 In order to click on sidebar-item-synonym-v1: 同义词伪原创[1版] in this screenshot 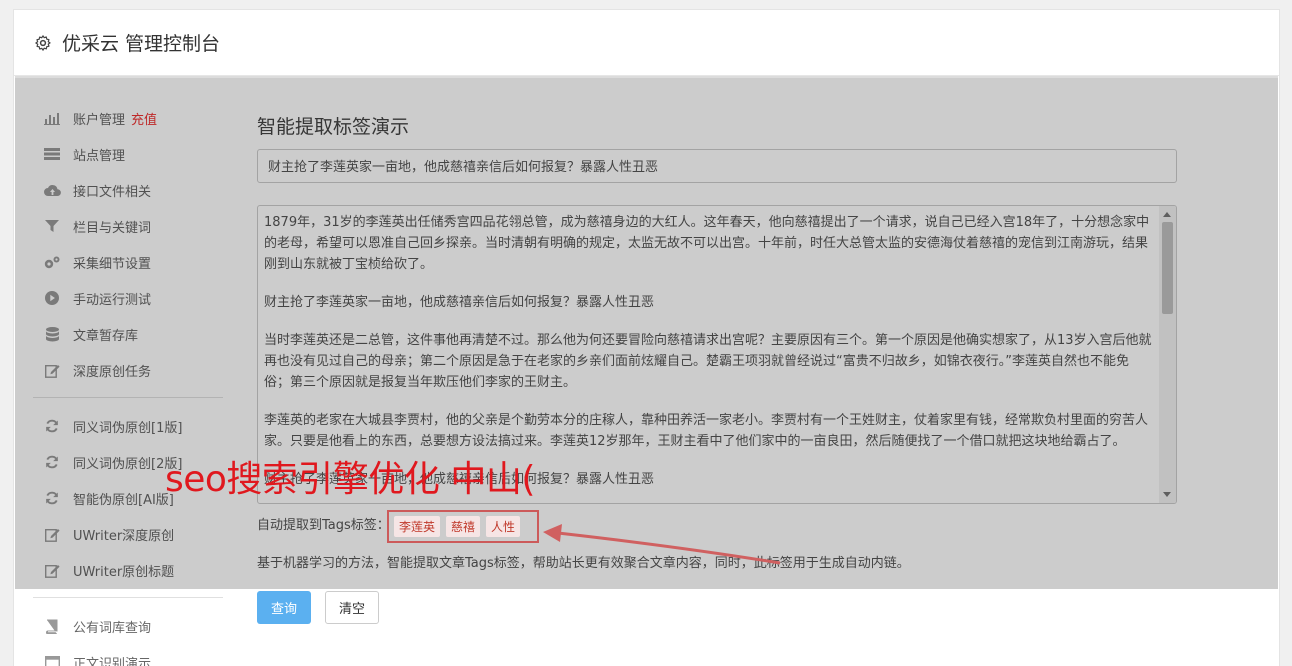, I will do `click(128, 426)`.